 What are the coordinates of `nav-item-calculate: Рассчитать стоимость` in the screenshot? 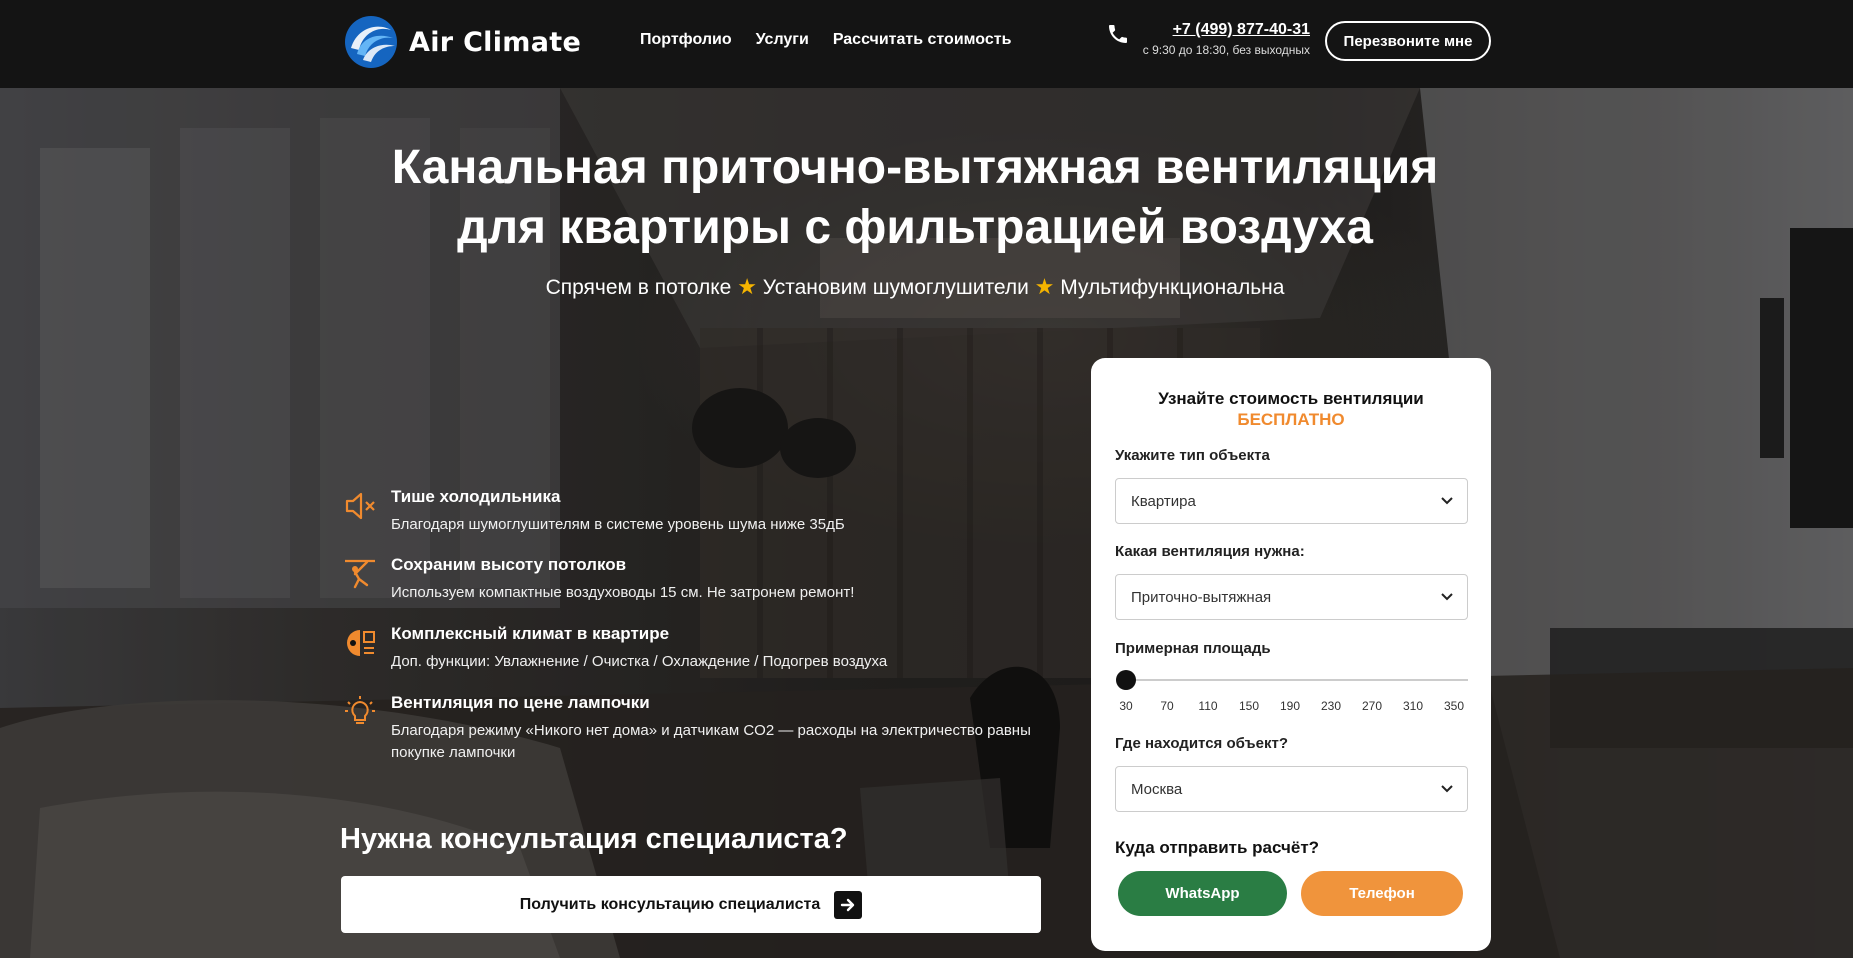 It's located at (922, 40).